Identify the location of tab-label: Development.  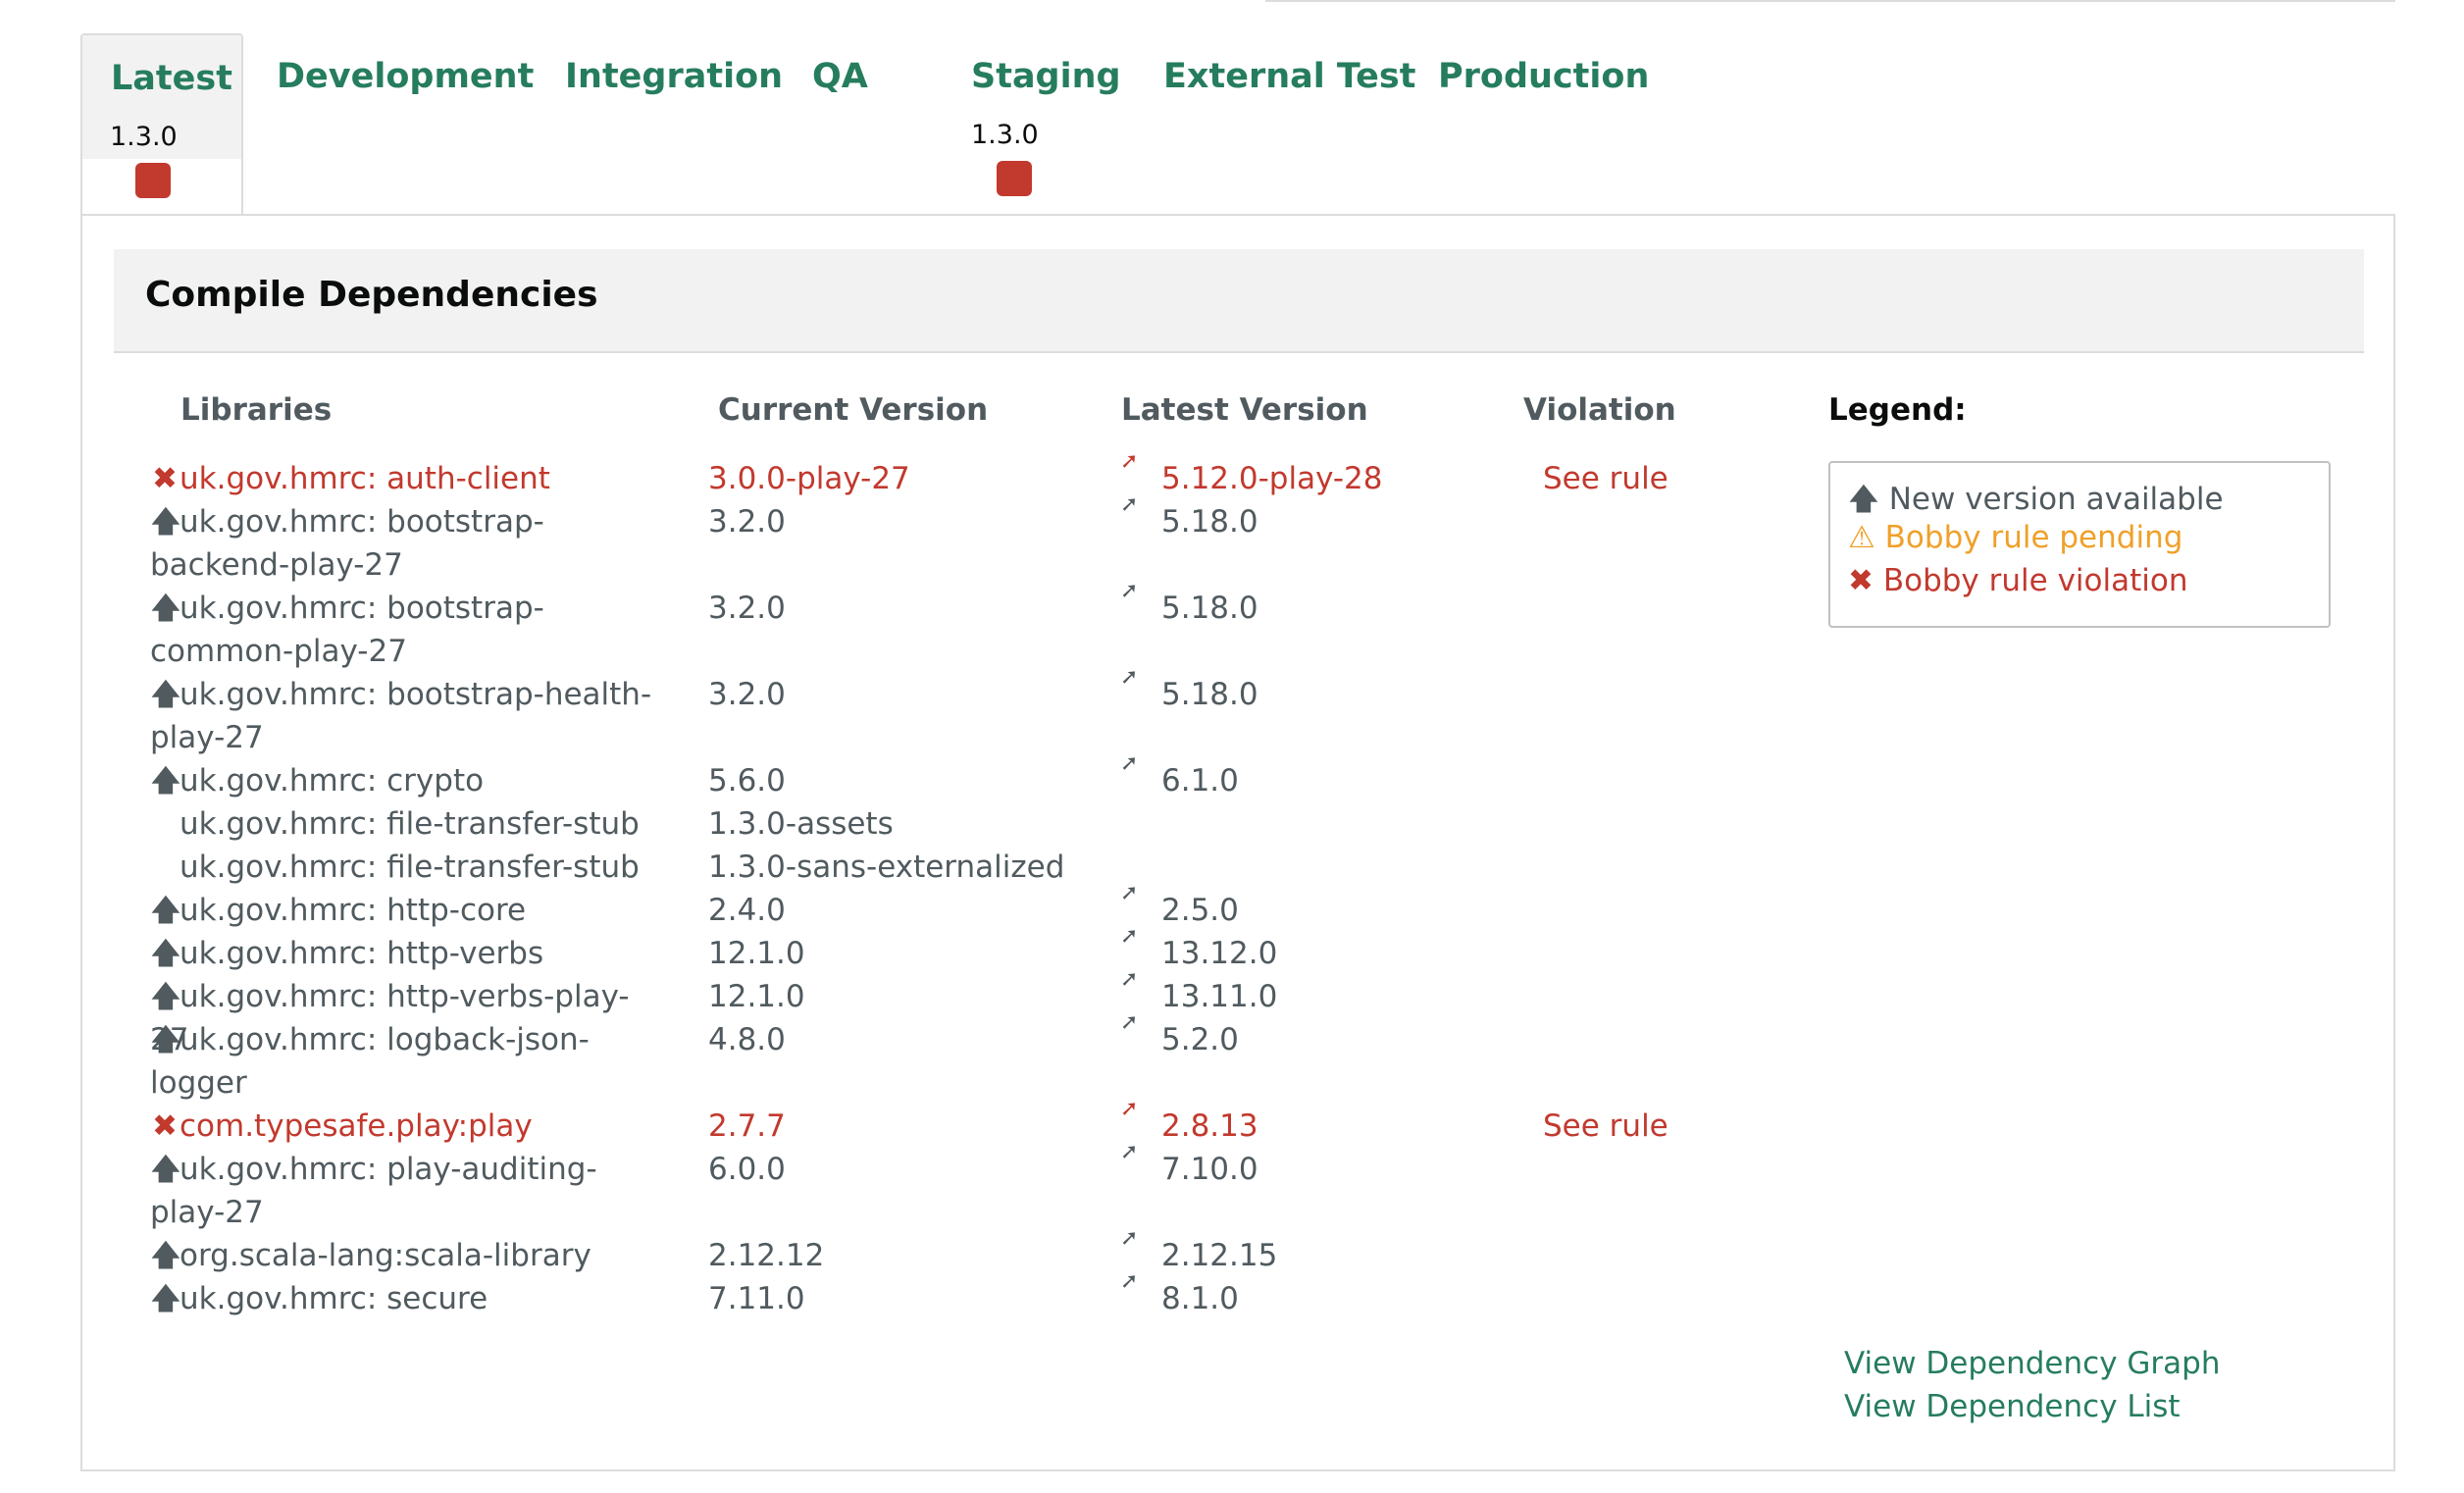
(406, 76).